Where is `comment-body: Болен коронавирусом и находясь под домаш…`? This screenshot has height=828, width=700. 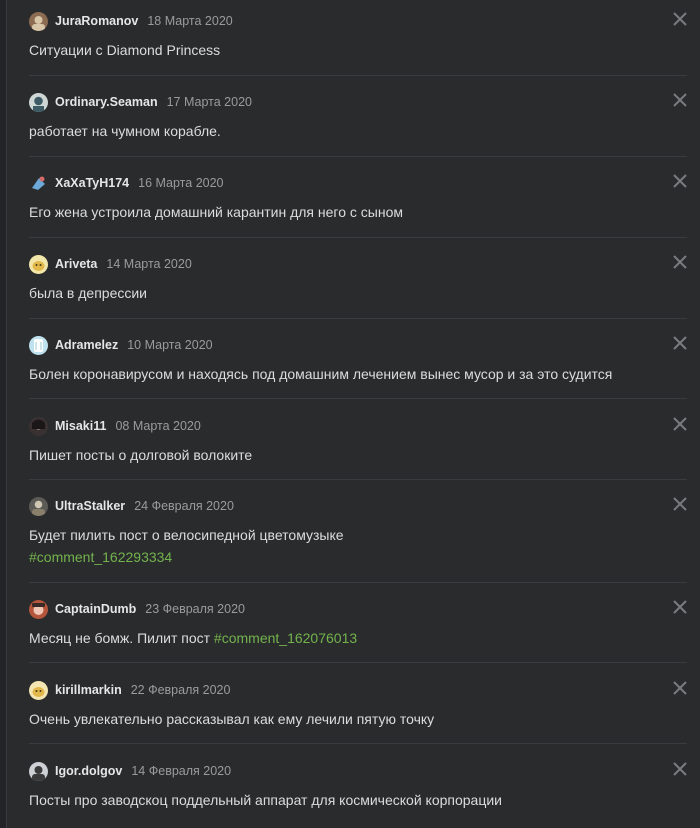
comment-body: Болен коронавирусом и находясь под домаш… is located at coordinates (321, 374).